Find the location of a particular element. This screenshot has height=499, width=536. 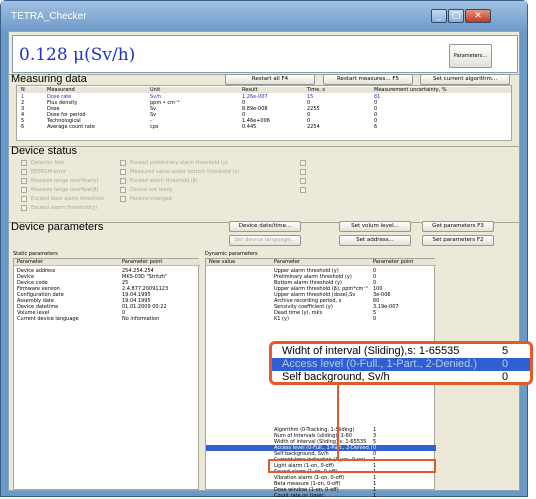

status-label: Measure range overflow(y) is located at coordinates (65, 181).